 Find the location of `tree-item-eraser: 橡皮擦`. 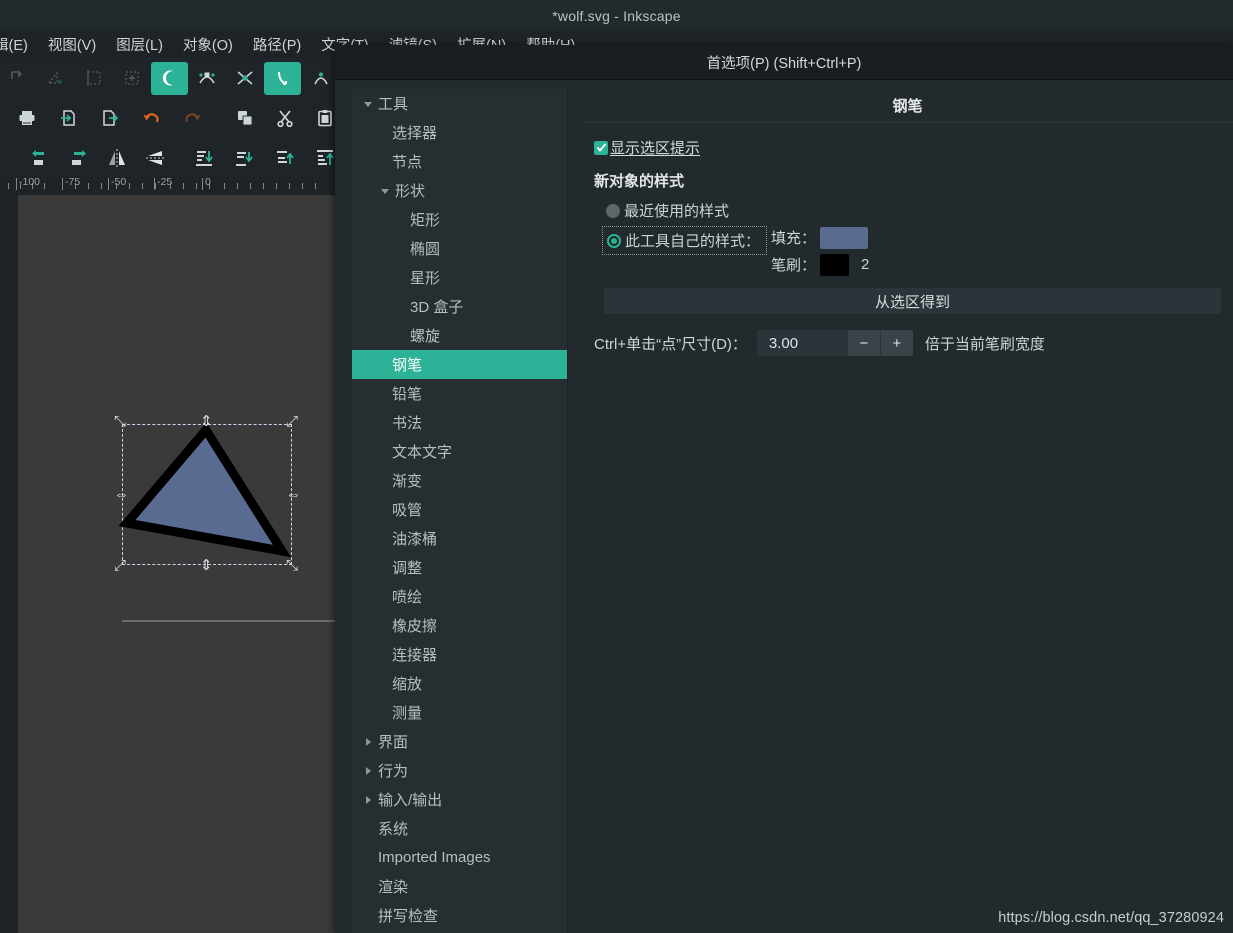

tree-item-eraser: 橡皮擦 is located at coordinates (459, 625).